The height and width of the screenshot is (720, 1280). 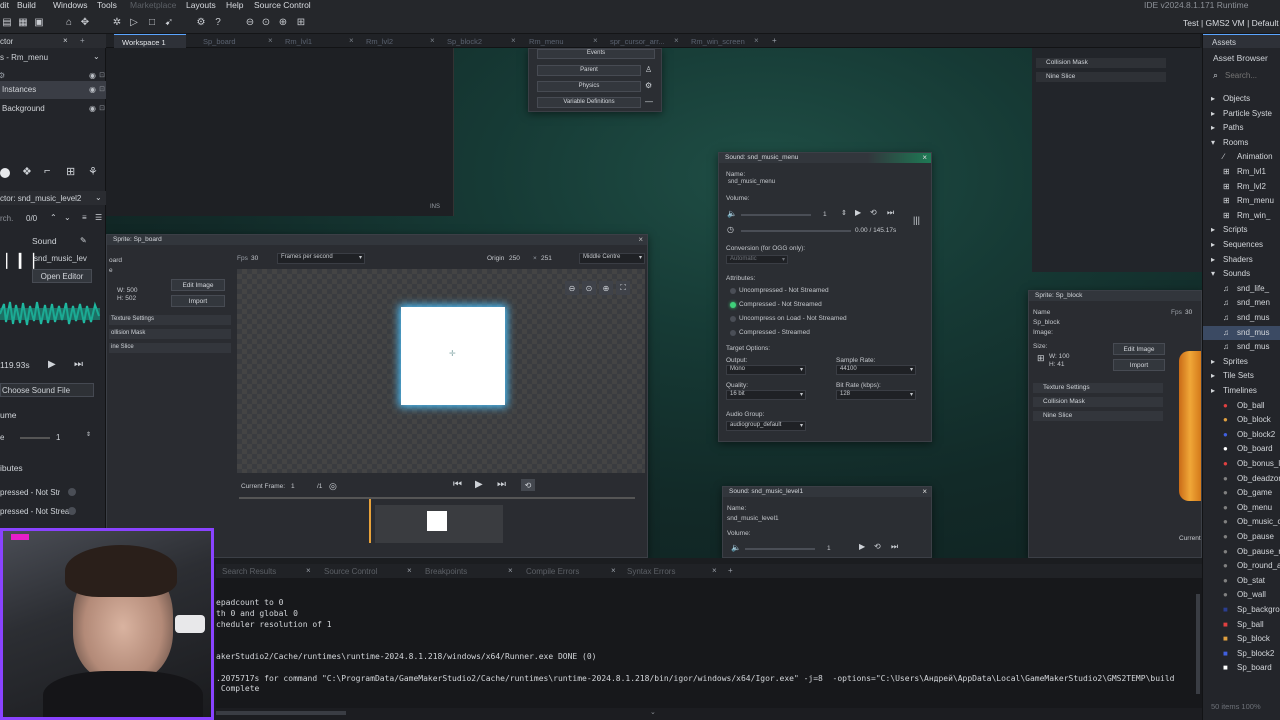 I want to click on horizontal-scrollbar, so click(x=281, y=713).